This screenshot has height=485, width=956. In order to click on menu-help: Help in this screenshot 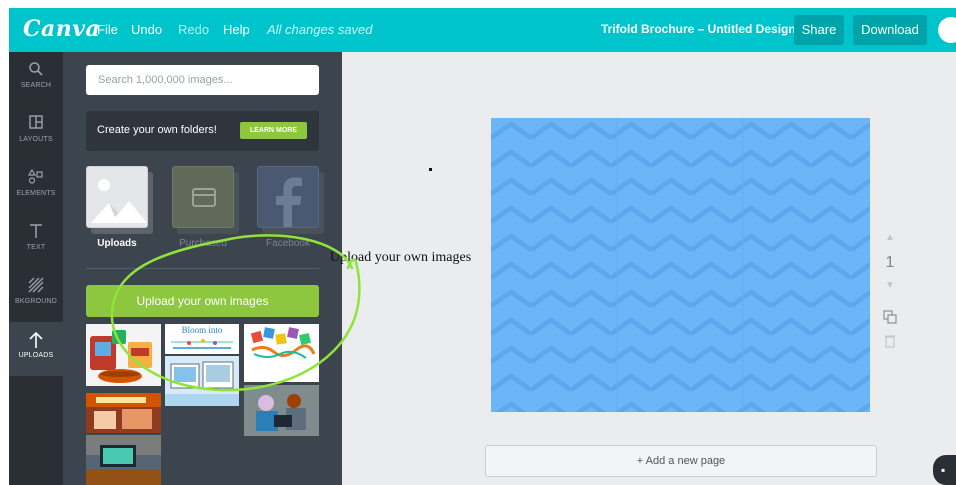, I will do `click(236, 29)`.